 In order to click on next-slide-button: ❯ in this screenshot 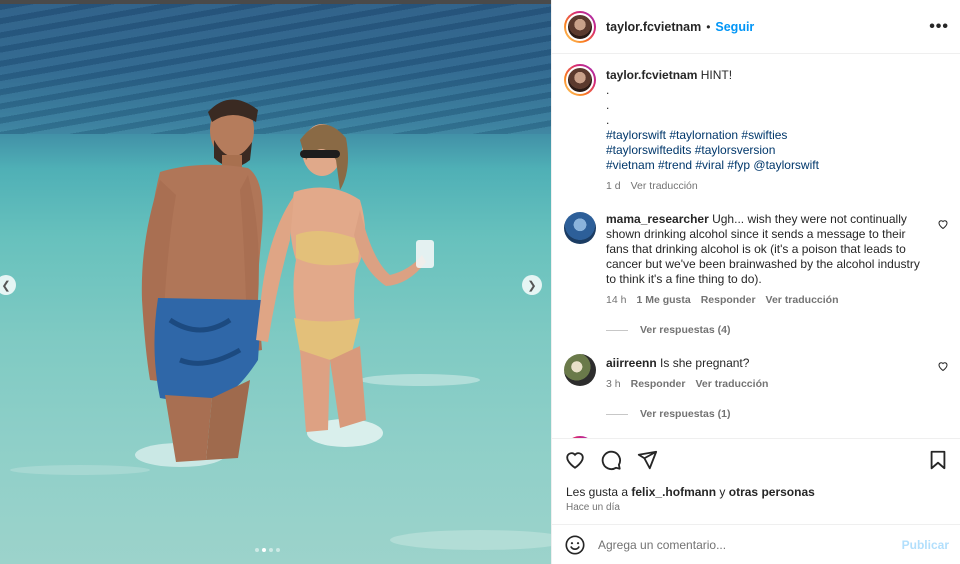, I will do `click(532, 285)`.